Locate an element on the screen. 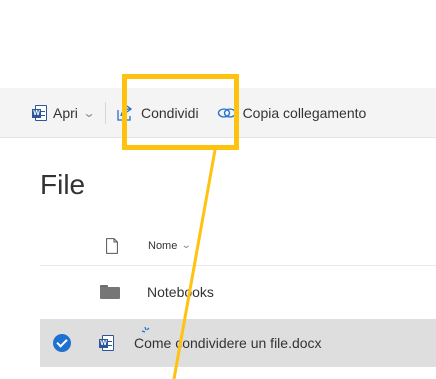  list-item-name: Notebooks is located at coordinates (180, 292).